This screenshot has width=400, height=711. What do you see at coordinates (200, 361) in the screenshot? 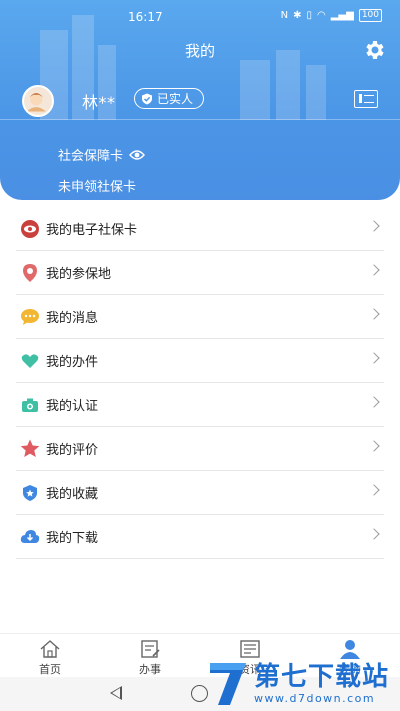
I see `menu-item-cases: 我的办件` at bounding box center [200, 361].